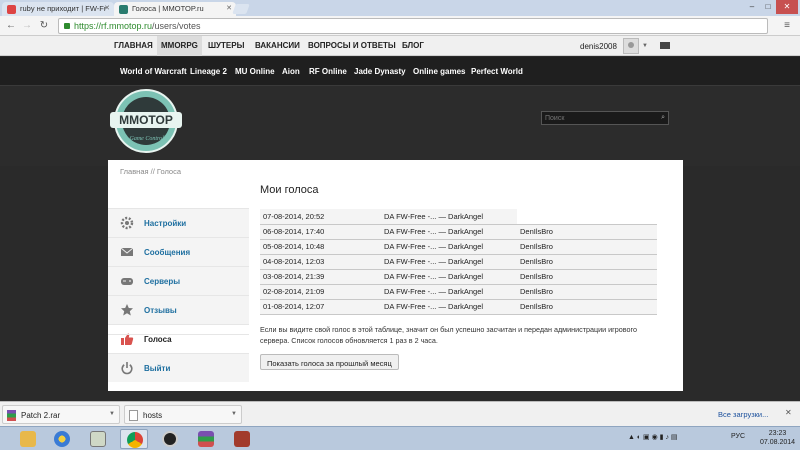 The image size is (800, 450). I want to click on vote-date: 07-08-2014, 20:52, so click(320, 217).